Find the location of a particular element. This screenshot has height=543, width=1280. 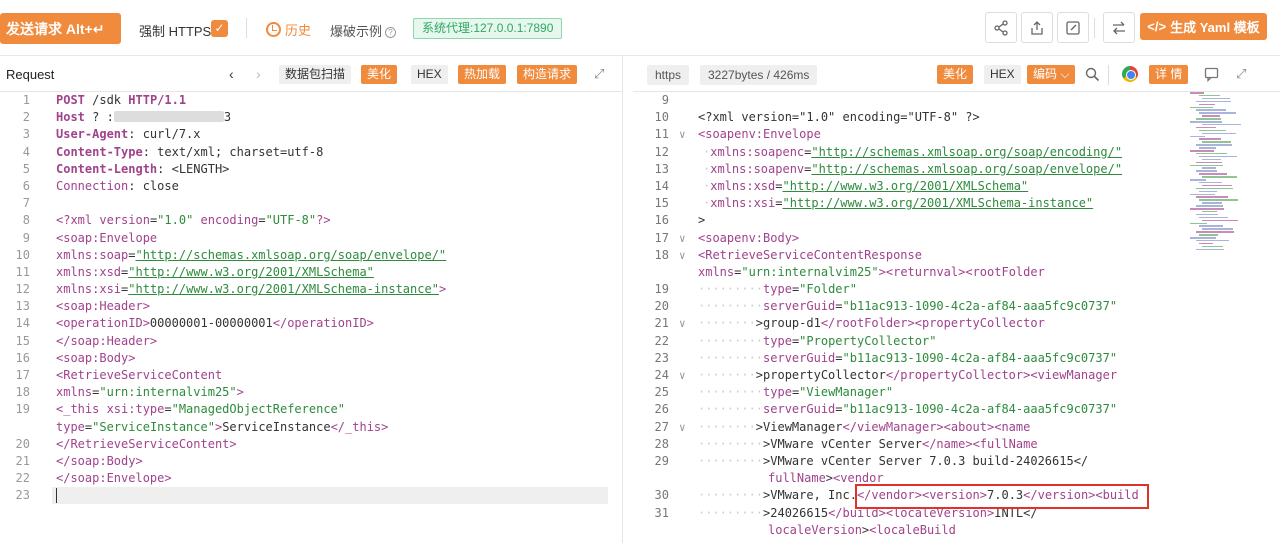

code-token: "ManagedObjectReference" is located at coordinates (258, 409).